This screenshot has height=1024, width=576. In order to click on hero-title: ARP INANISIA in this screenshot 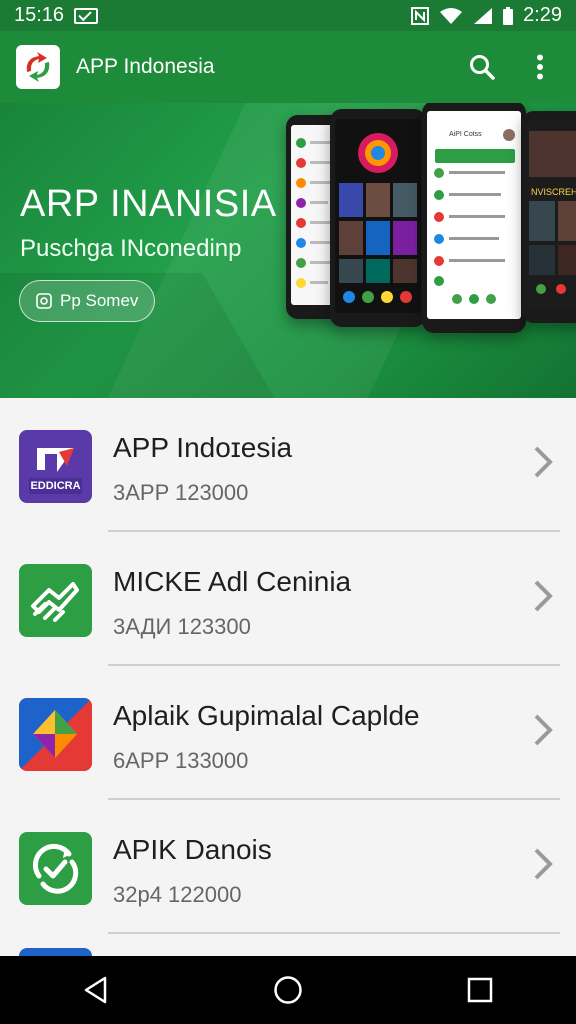, I will do `click(148, 204)`.